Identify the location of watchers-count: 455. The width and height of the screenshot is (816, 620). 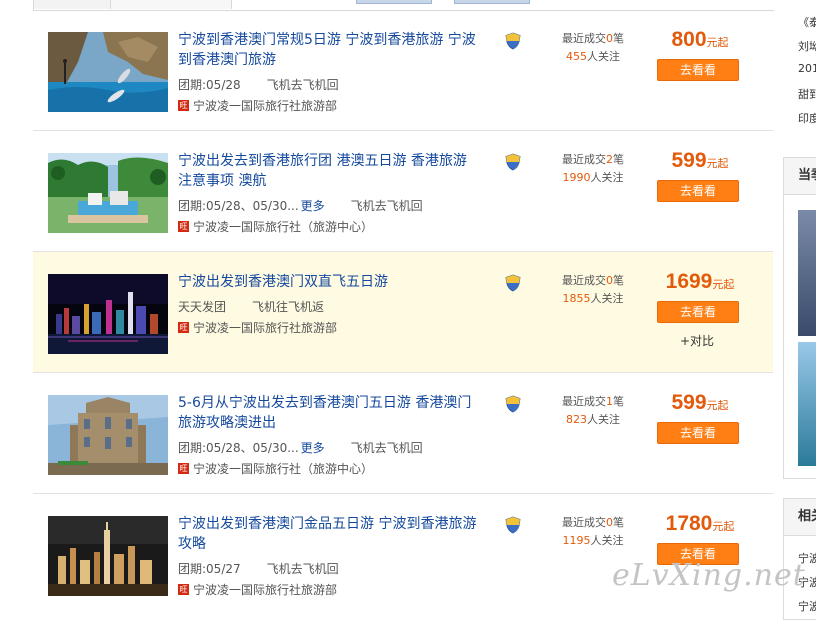
(576, 56).